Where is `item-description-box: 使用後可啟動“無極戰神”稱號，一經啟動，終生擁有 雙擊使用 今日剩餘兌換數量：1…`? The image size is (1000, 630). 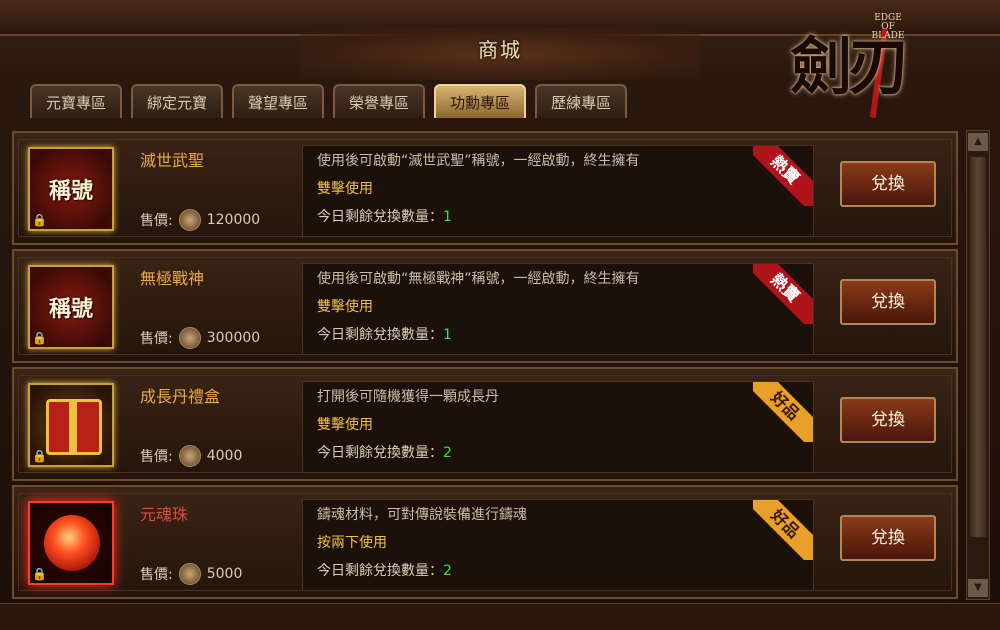
item-description-box: 使用後可啟動“無極戰神”稱號，一經啟動，終生擁有 雙擊使用 今日剩餘兌換數量：1… is located at coordinates (558, 309).